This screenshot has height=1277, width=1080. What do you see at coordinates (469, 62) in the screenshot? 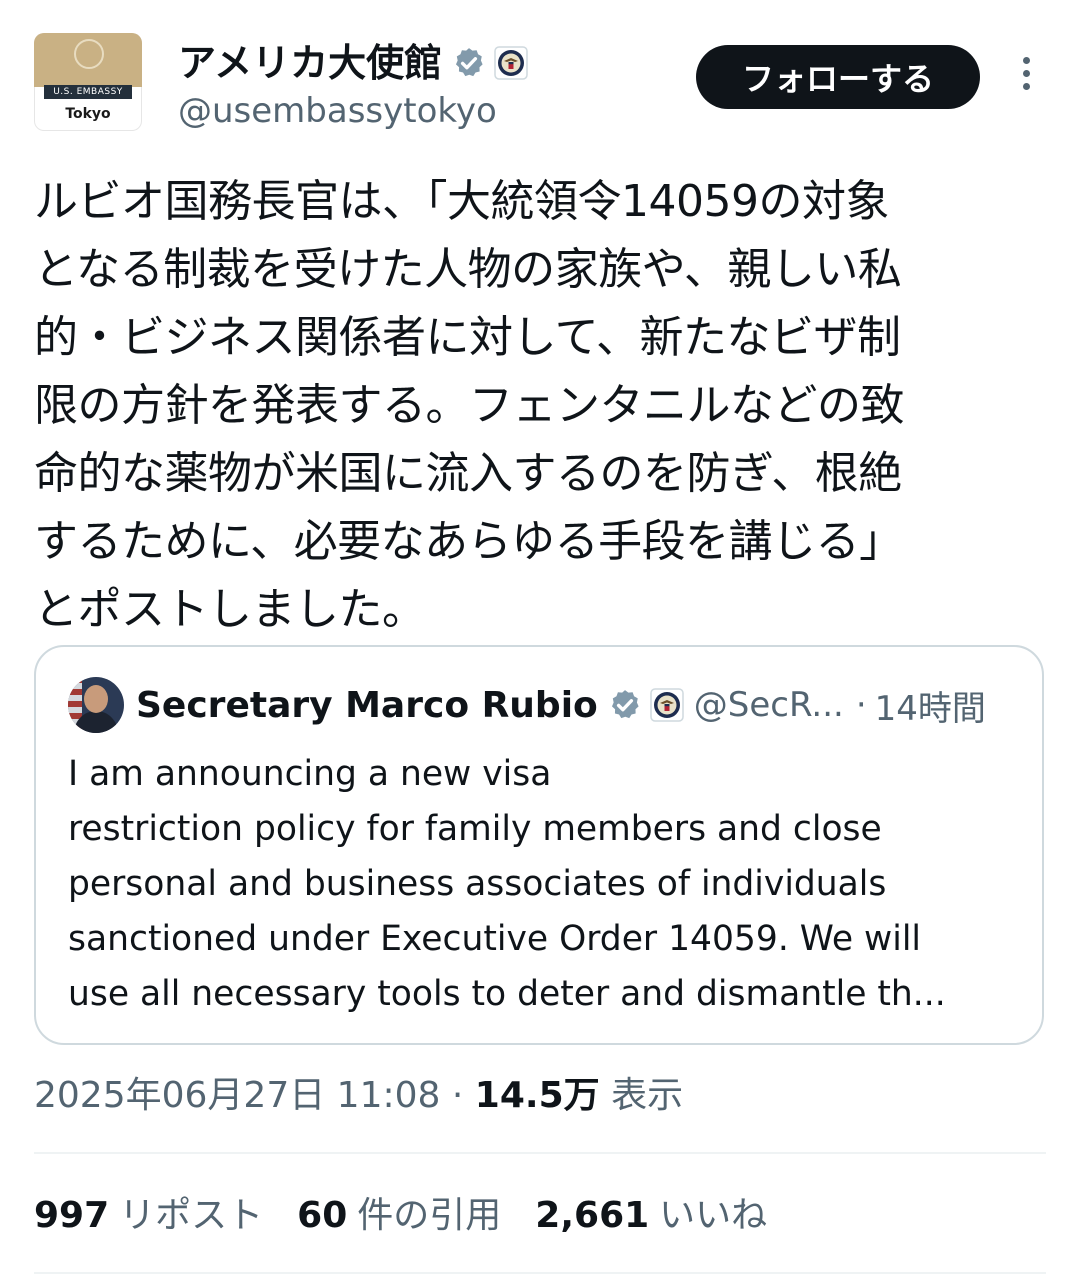
I see `verified-badge-icon` at bounding box center [469, 62].